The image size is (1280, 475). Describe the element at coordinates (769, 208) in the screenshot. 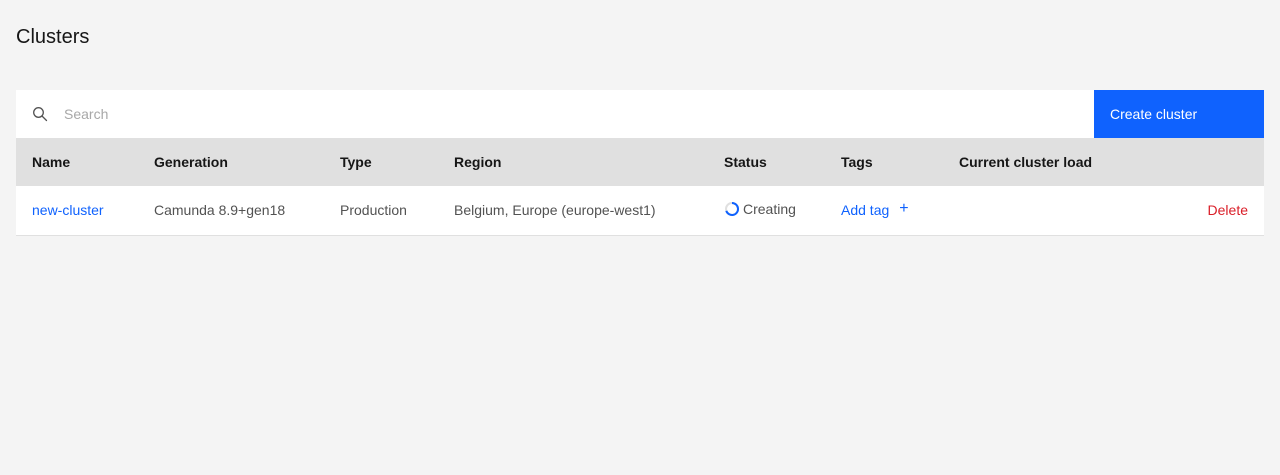

I see `status-label: Creating` at that location.